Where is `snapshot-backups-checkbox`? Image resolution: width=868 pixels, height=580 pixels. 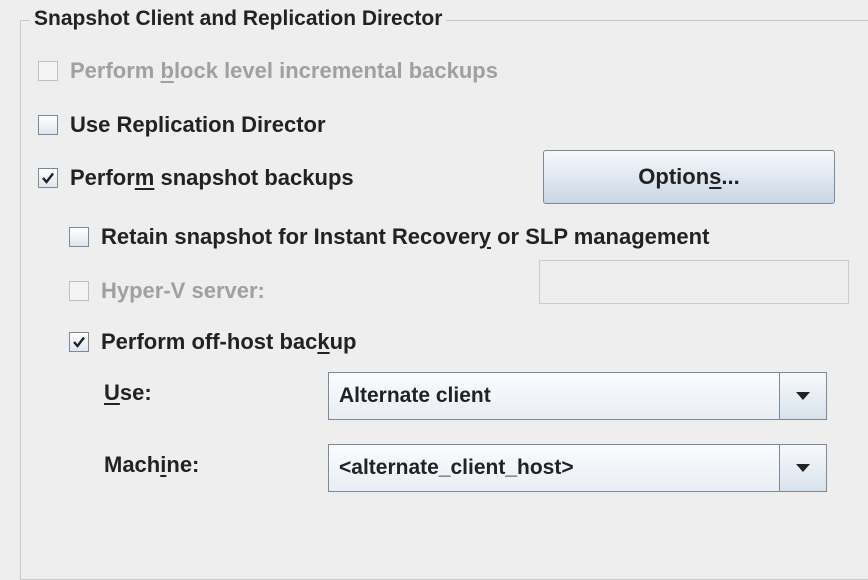
snapshot-backups-checkbox is located at coordinates (48, 178).